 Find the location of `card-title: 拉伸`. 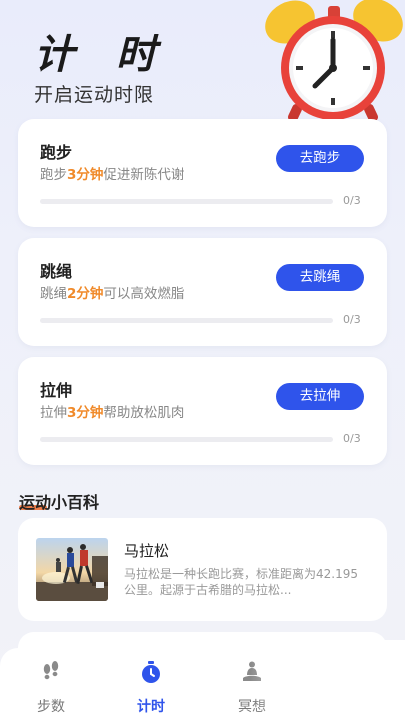

card-title: 拉伸 is located at coordinates (56, 390).